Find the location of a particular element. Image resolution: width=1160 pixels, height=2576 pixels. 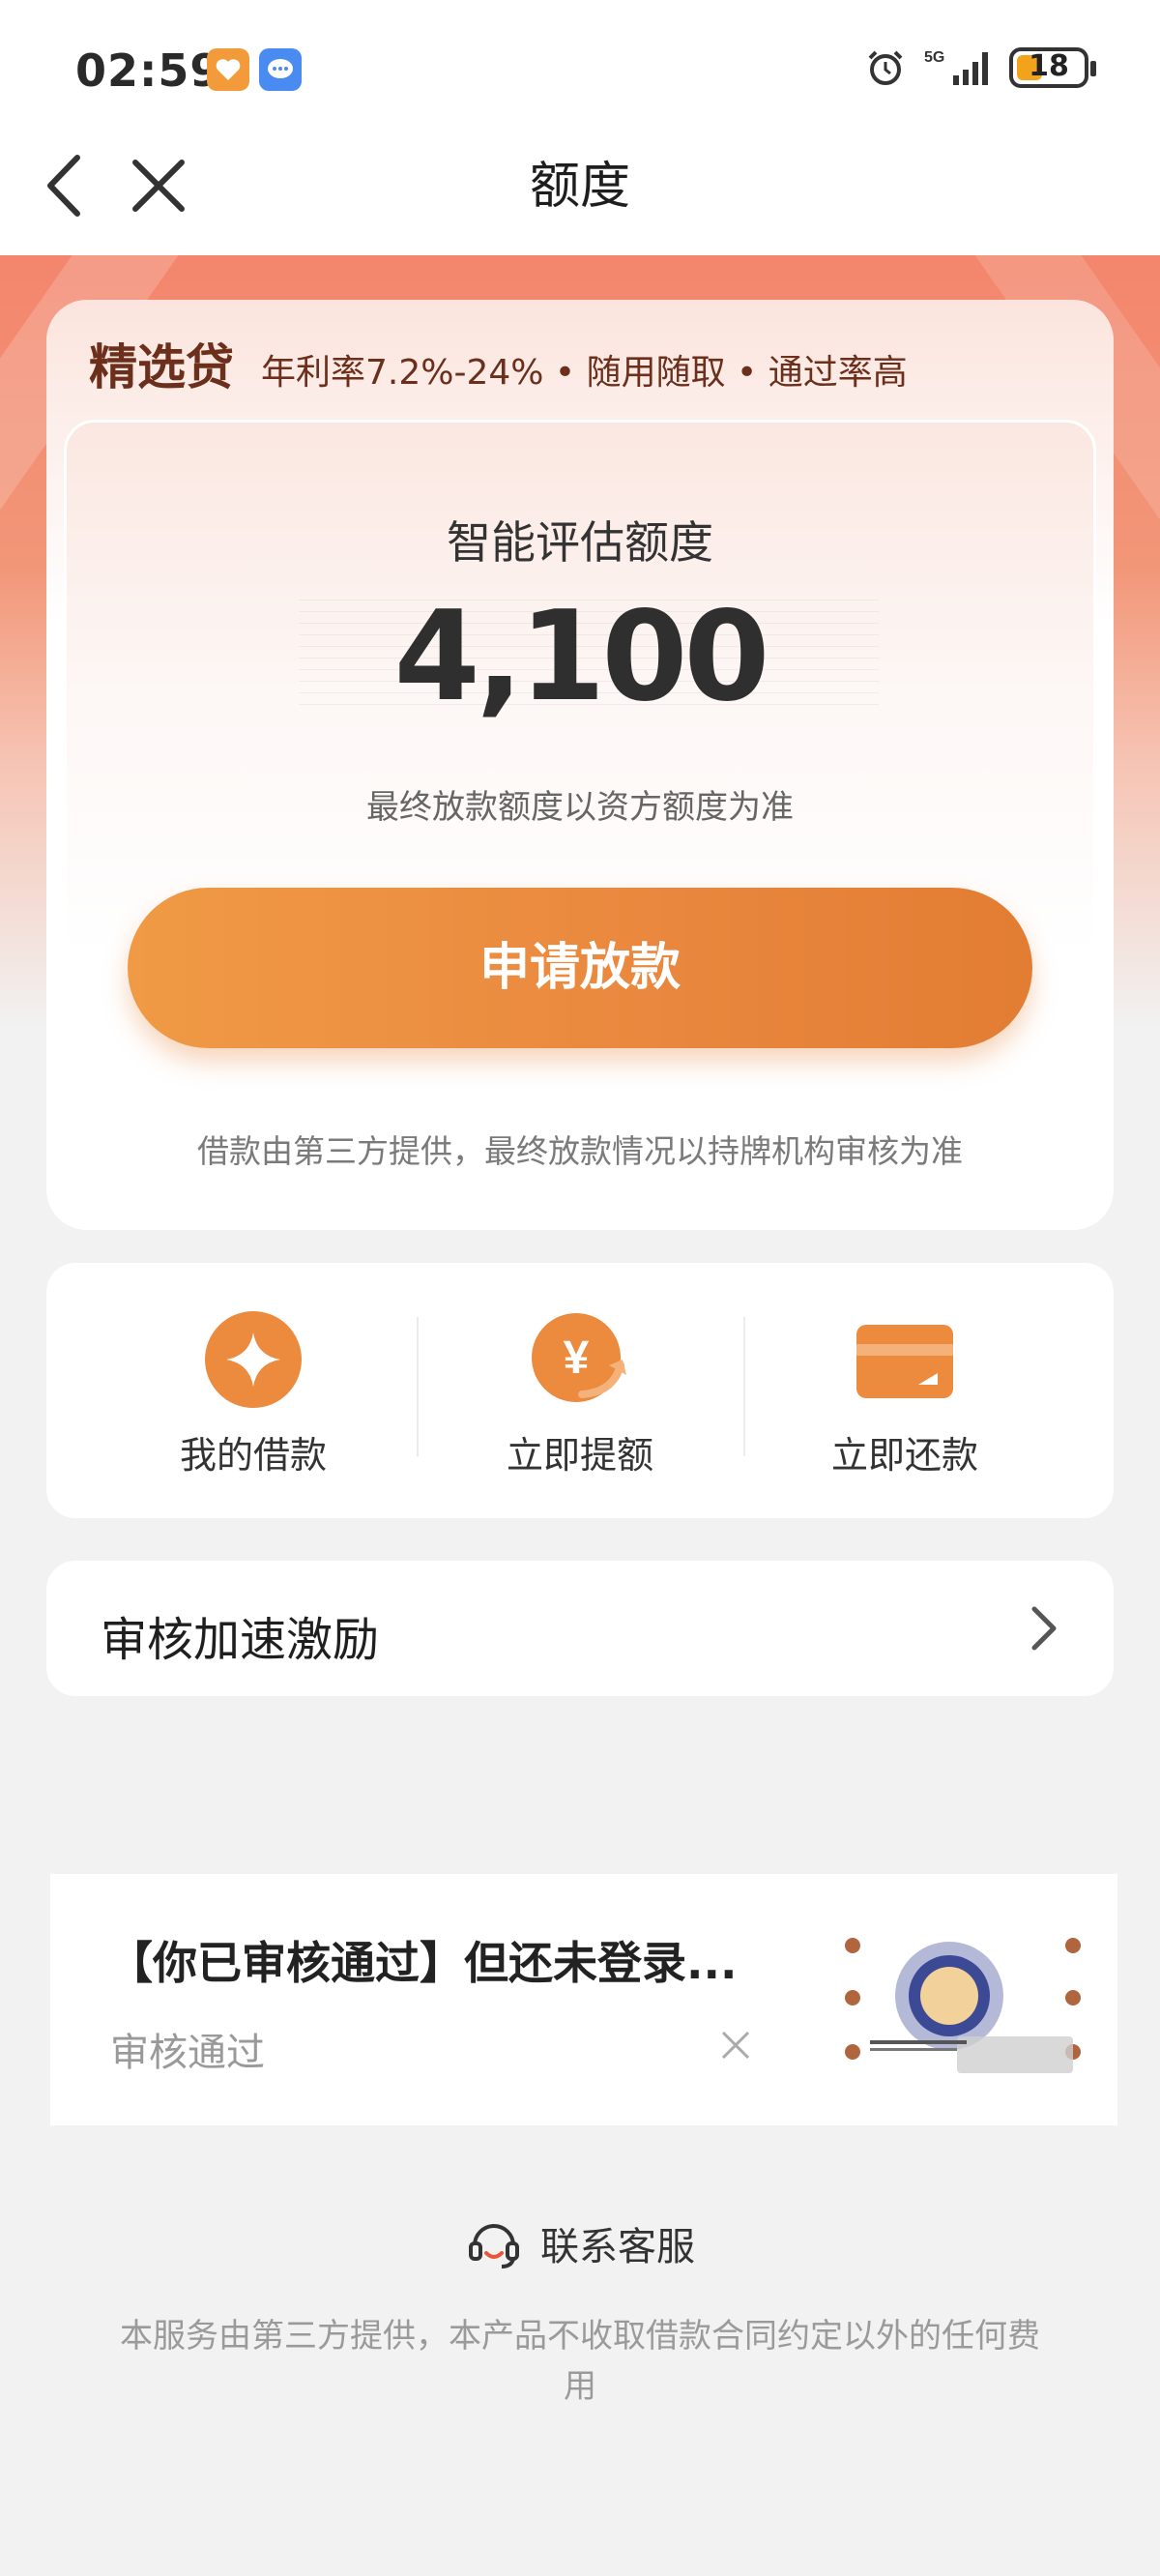

status-indicators: 5G 18 is located at coordinates (980, 67).